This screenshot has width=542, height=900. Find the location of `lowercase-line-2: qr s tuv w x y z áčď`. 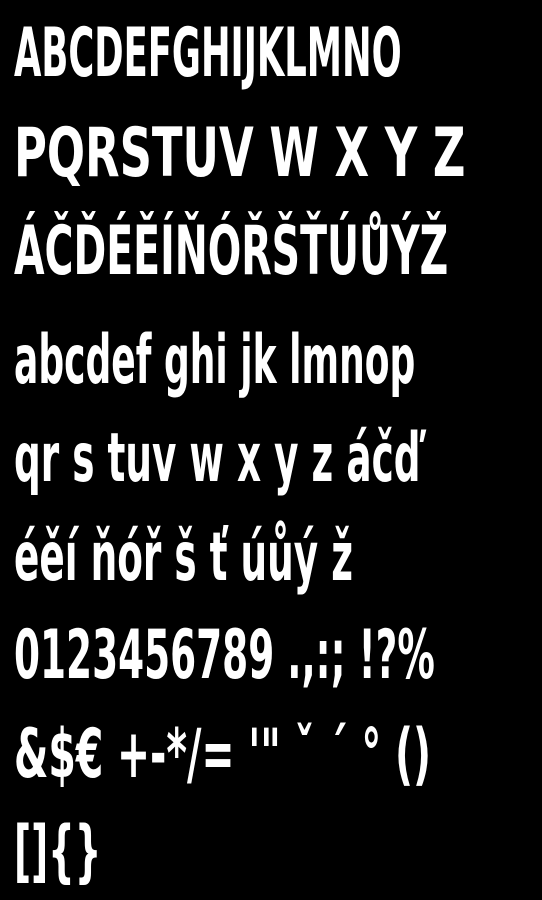

lowercase-line-2: qr s tuv w x y z áčď is located at coordinates (217, 458).